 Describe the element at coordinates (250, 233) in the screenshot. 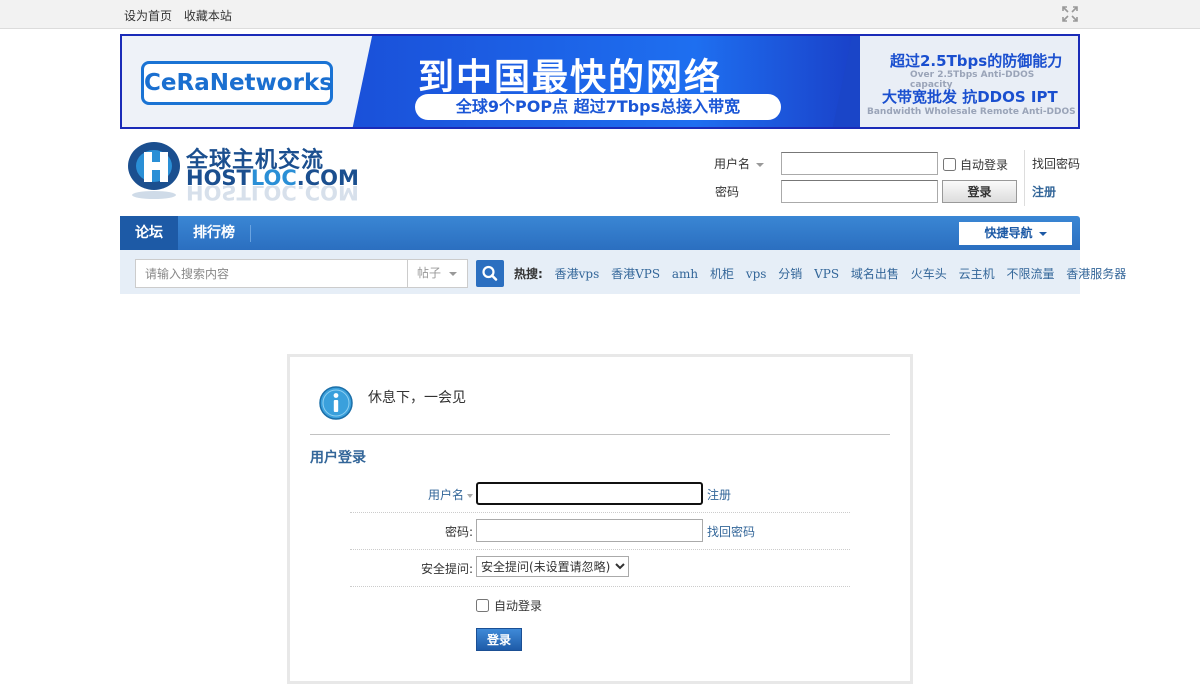

I see `nav-divider` at that location.